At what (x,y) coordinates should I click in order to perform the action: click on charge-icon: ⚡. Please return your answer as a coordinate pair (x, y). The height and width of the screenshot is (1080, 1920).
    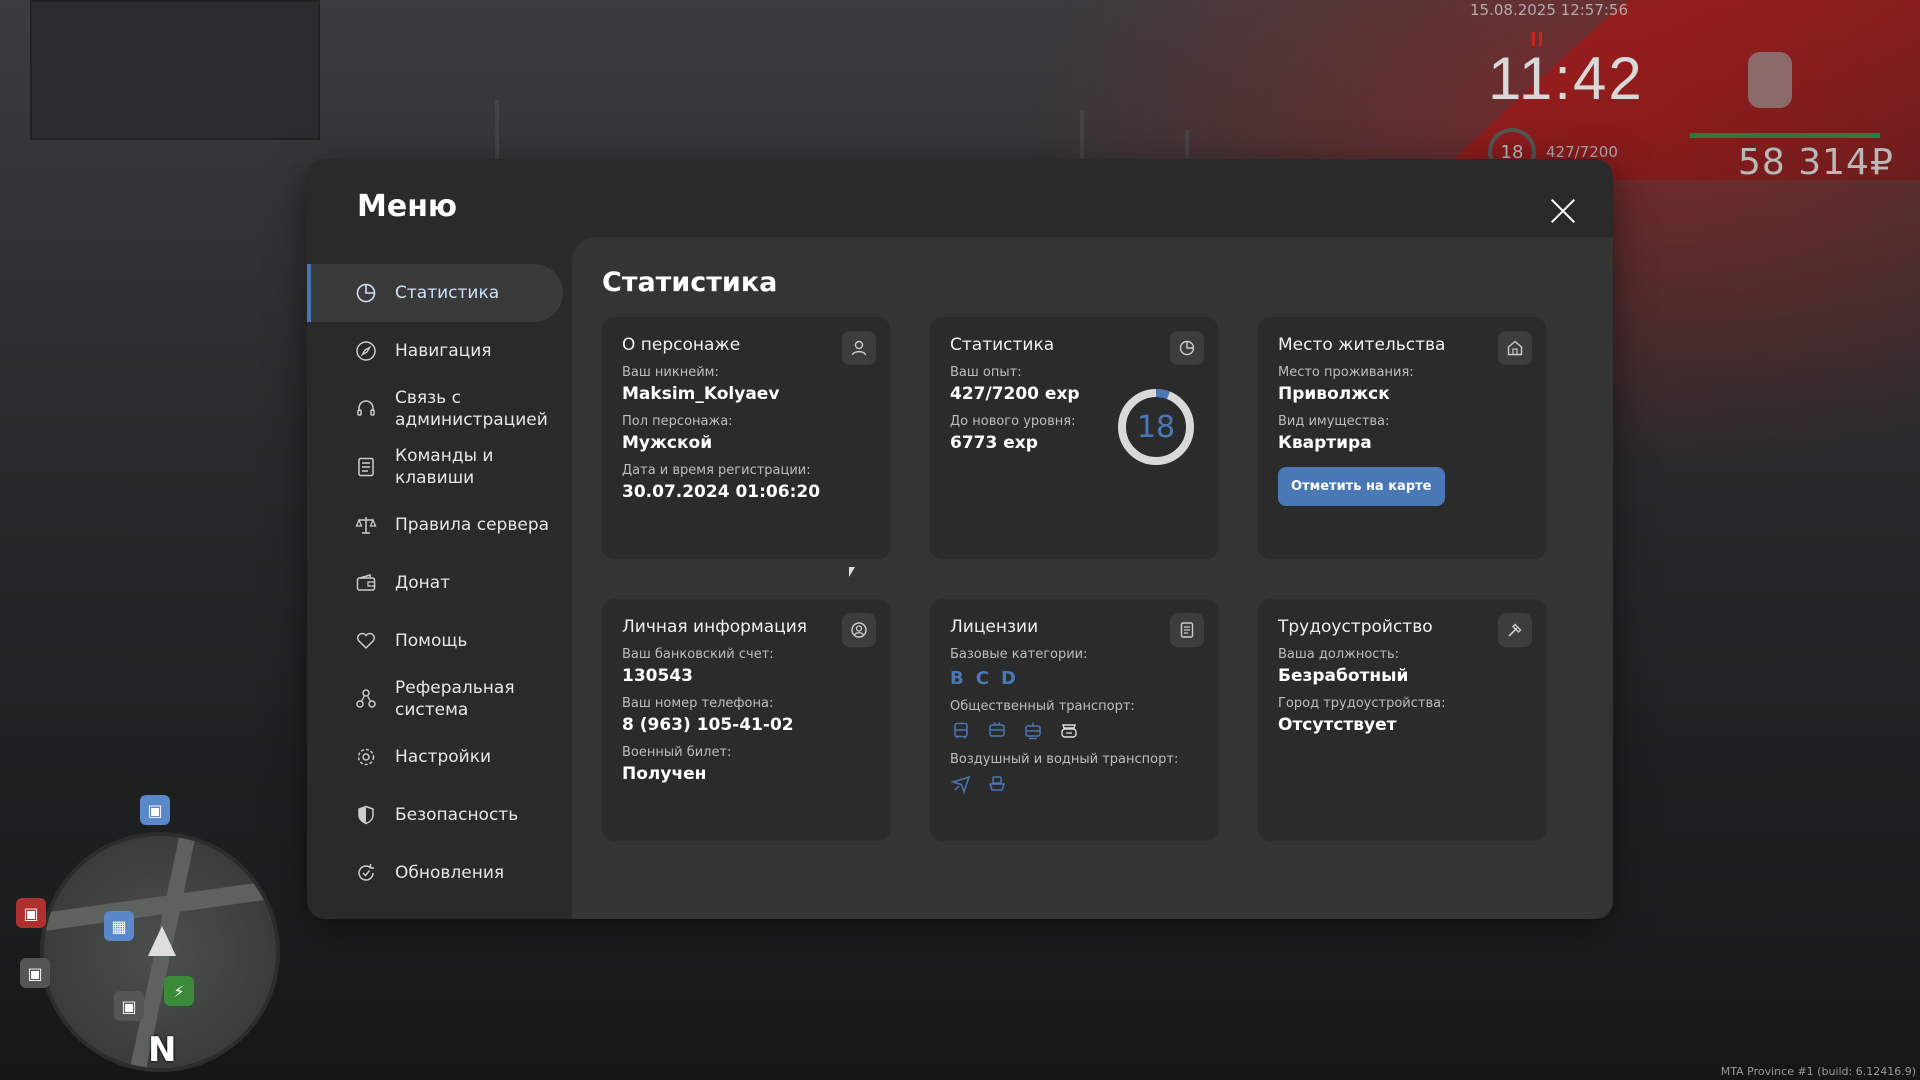
    Looking at the image, I should click on (179, 991).